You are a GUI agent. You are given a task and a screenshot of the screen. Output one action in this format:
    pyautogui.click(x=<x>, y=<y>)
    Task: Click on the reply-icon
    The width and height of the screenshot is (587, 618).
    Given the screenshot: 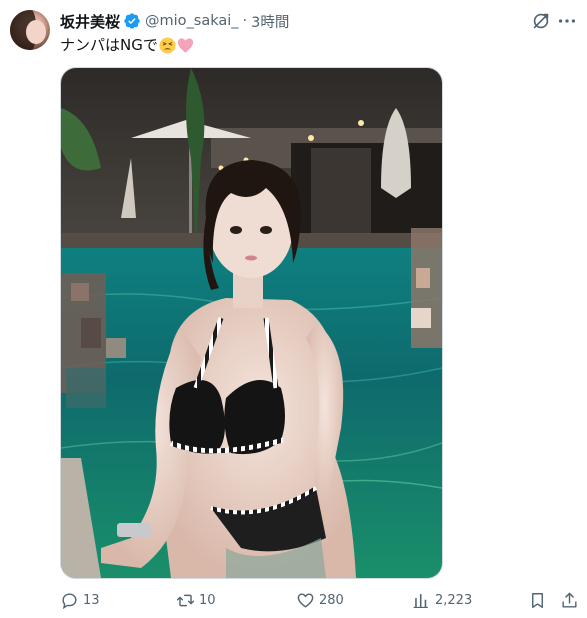 What is the action you would take?
    pyautogui.click(x=69, y=600)
    